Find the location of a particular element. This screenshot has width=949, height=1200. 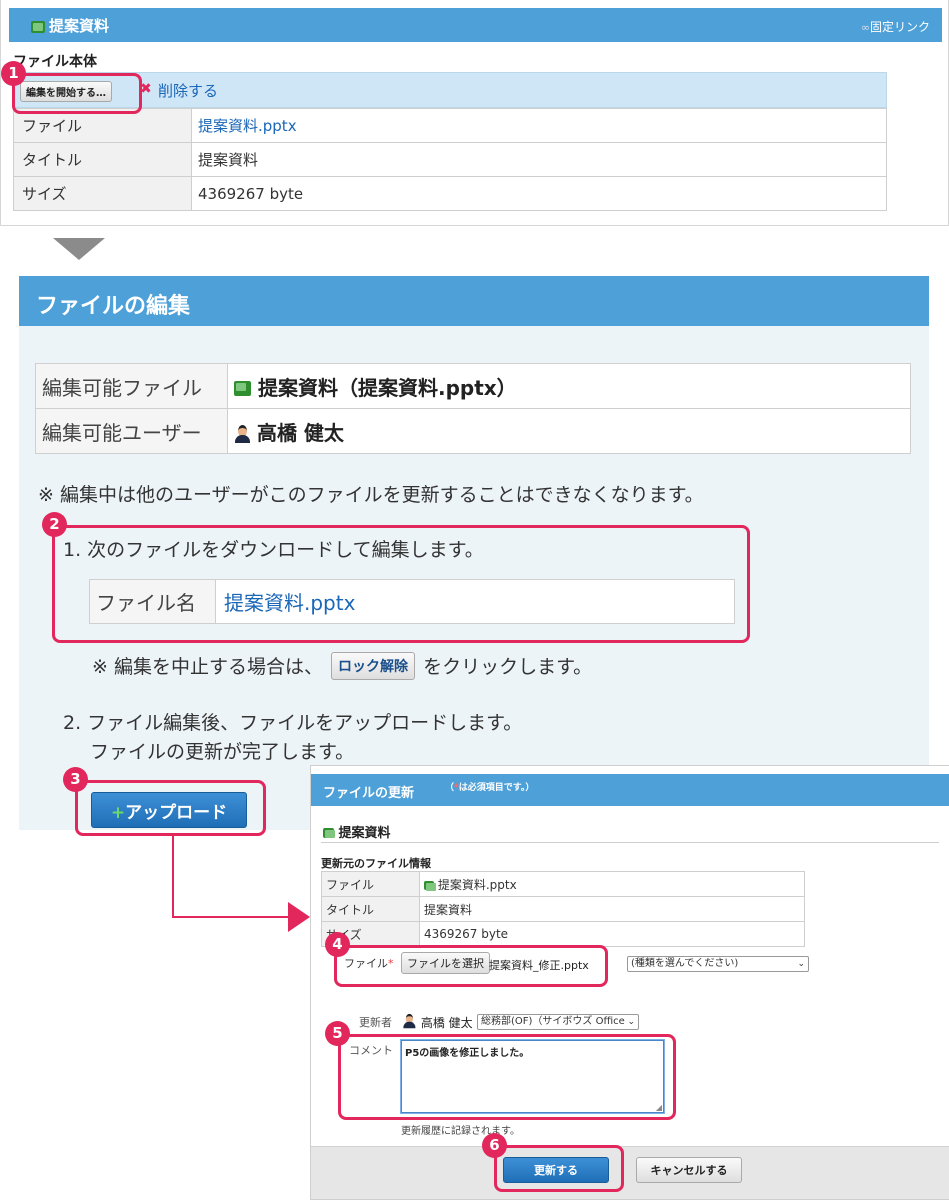

required-note-open: （ is located at coordinates (450, 788).